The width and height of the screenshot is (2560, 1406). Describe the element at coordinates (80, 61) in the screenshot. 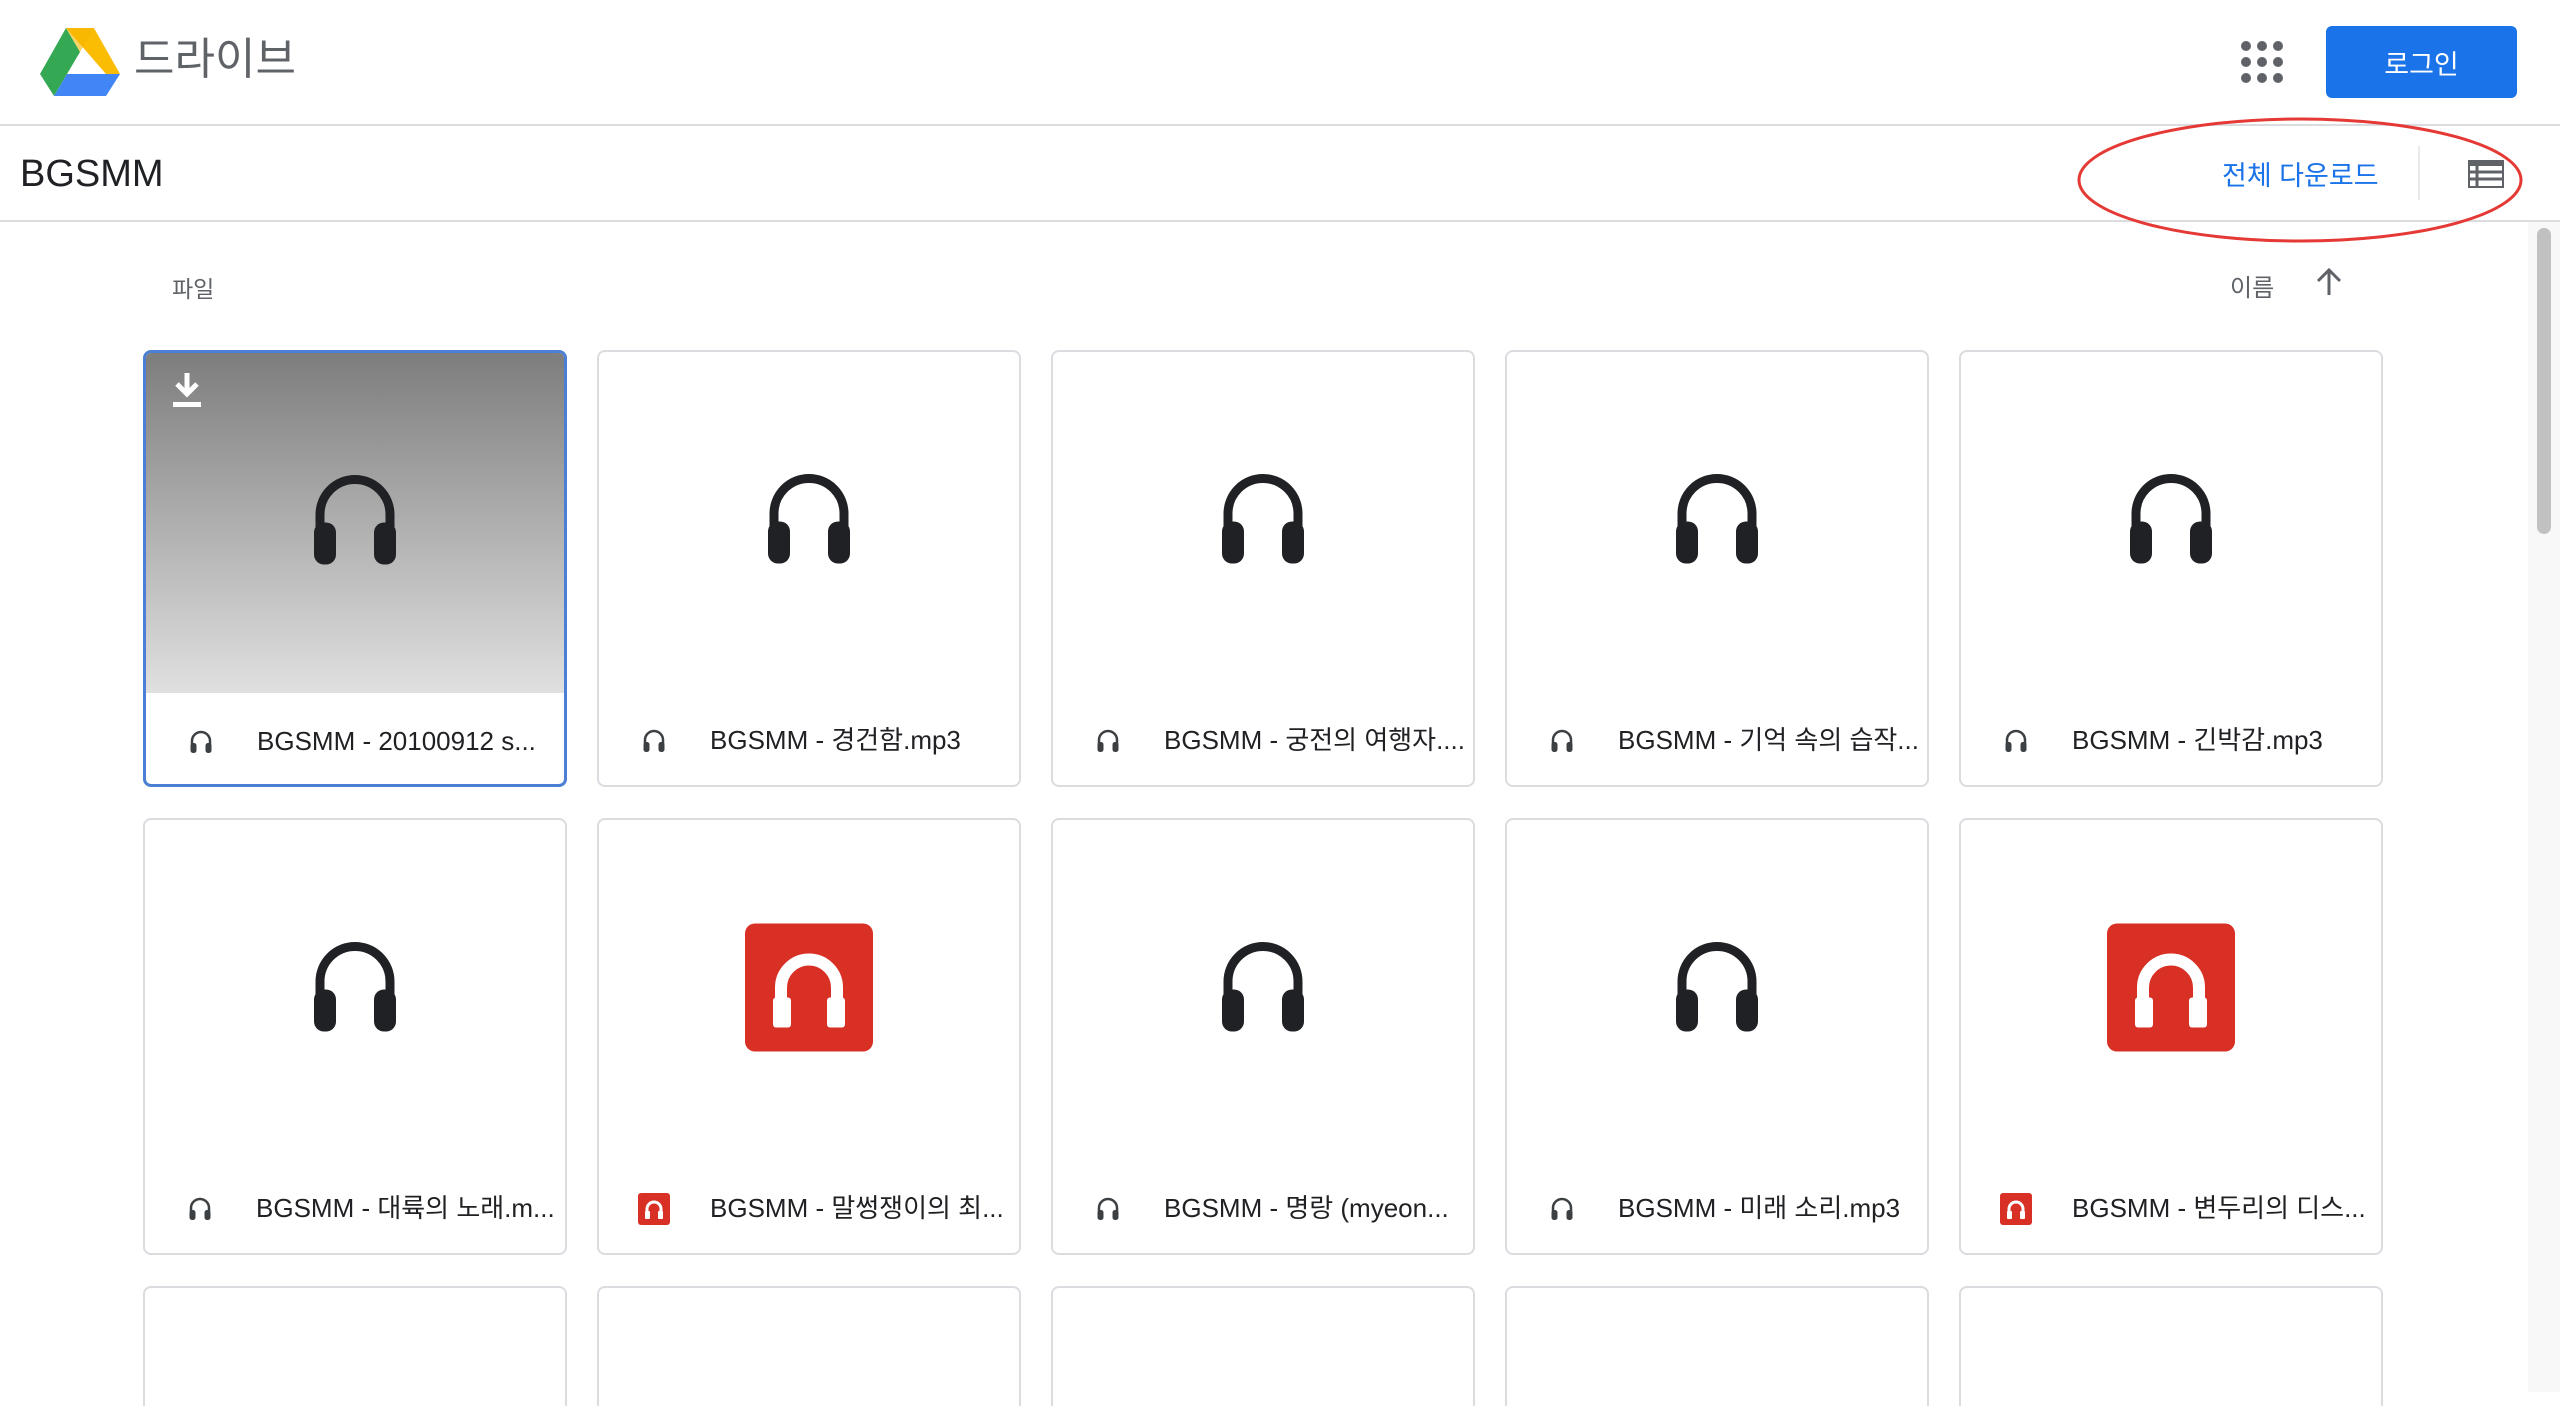

I see `drive-logo-icon` at that location.